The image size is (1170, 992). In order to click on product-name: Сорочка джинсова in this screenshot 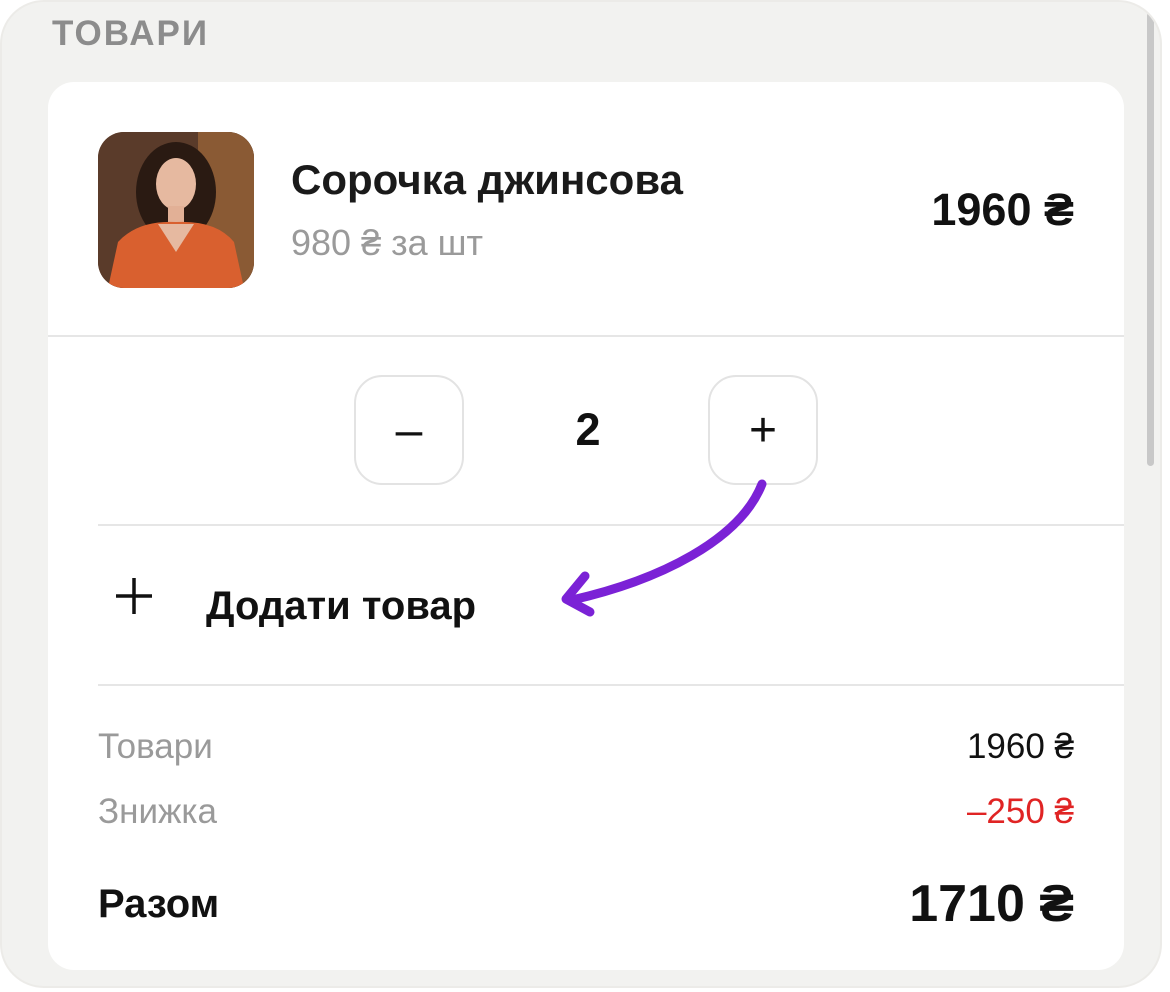, I will do `click(487, 180)`.